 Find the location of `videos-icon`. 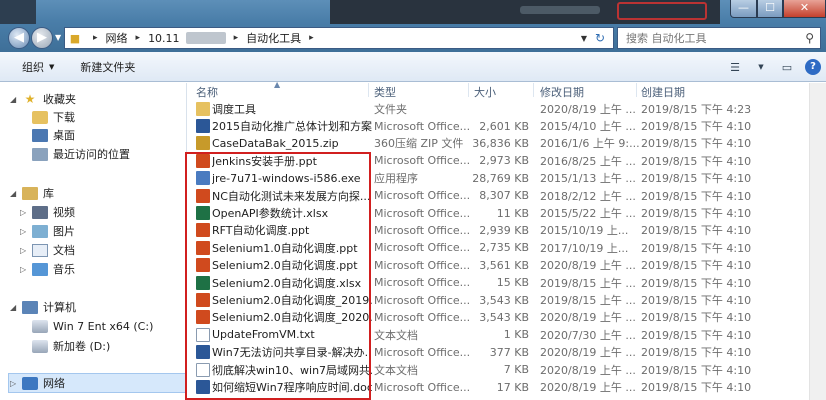

videos-icon is located at coordinates (40, 212).